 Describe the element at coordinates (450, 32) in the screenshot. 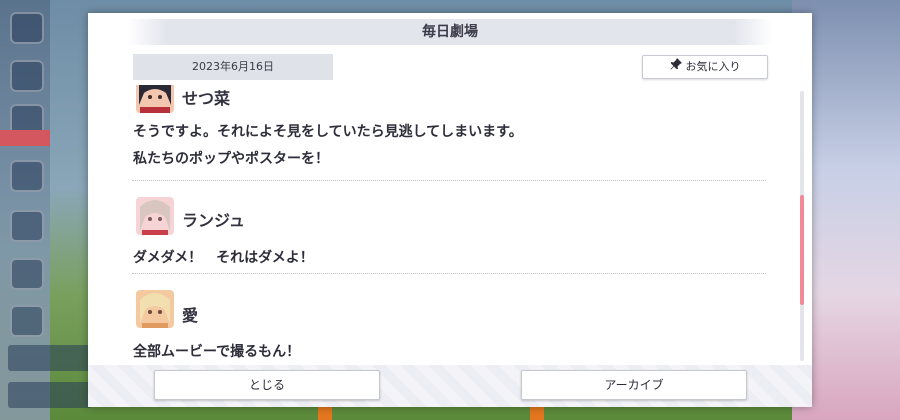

I see `dialog-title: 毎日劇場` at that location.